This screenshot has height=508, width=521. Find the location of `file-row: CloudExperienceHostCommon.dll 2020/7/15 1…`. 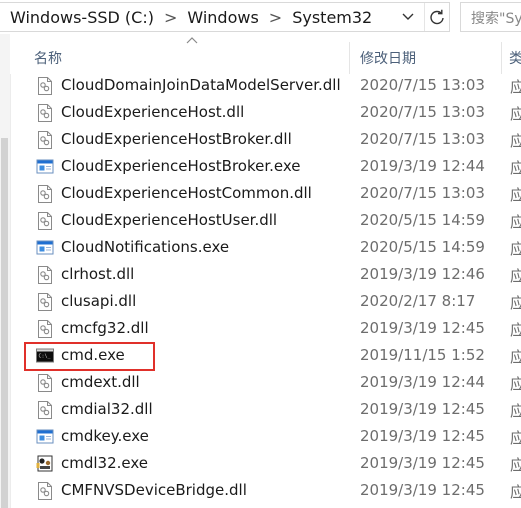

file-row: CloudExperienceHostCommon.dll 2020/7/15 1… is located at coordinates (265, 193).